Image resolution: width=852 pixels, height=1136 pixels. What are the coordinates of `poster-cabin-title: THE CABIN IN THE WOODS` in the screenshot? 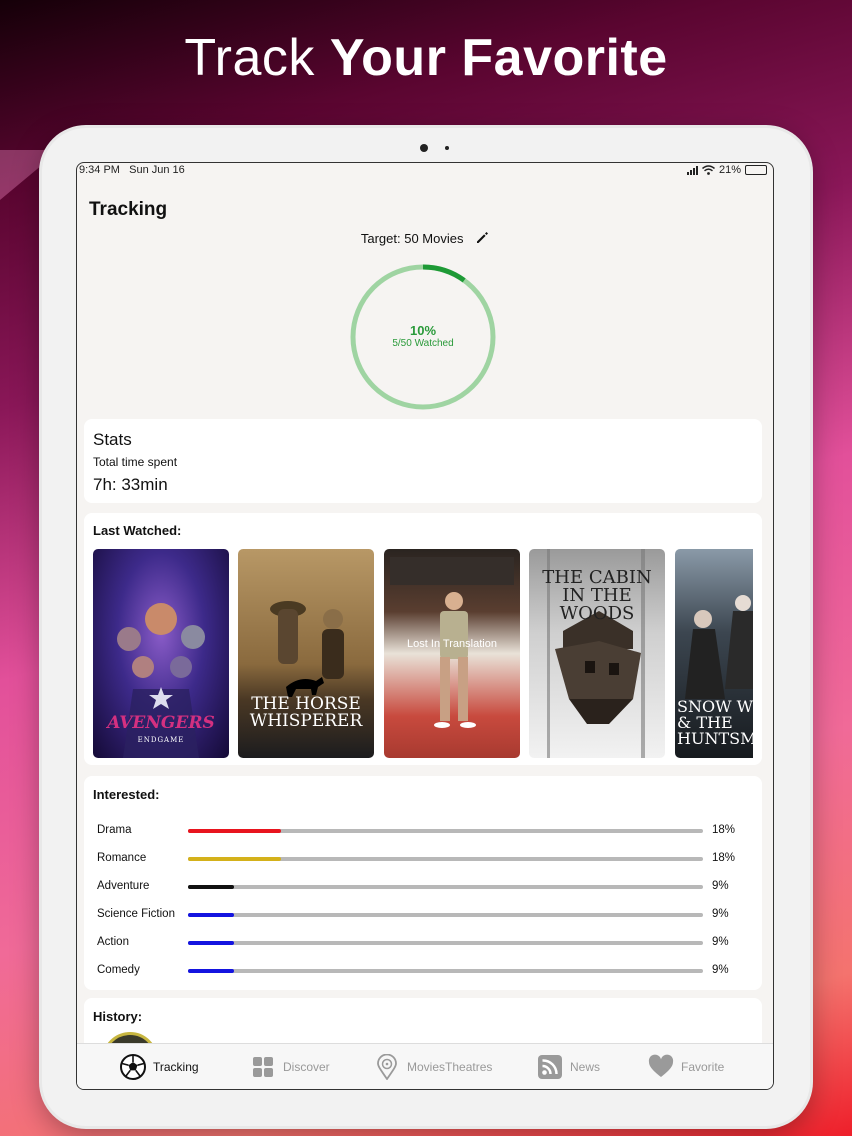 It's located at (597, 595).